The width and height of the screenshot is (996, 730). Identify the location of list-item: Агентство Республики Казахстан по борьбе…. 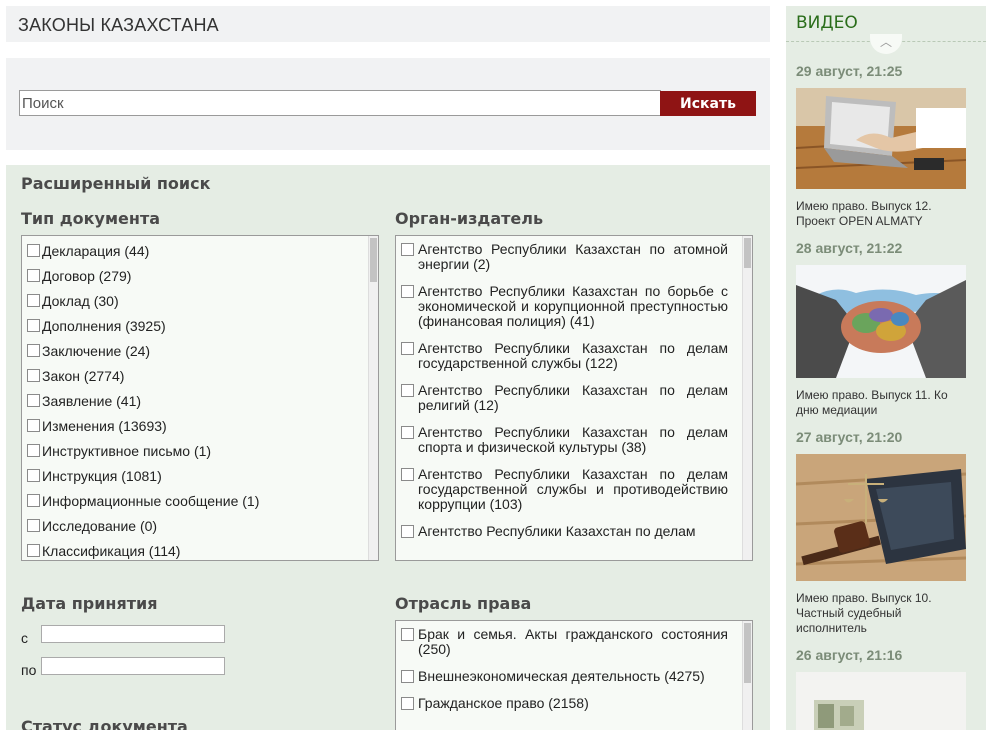
(568, 306).